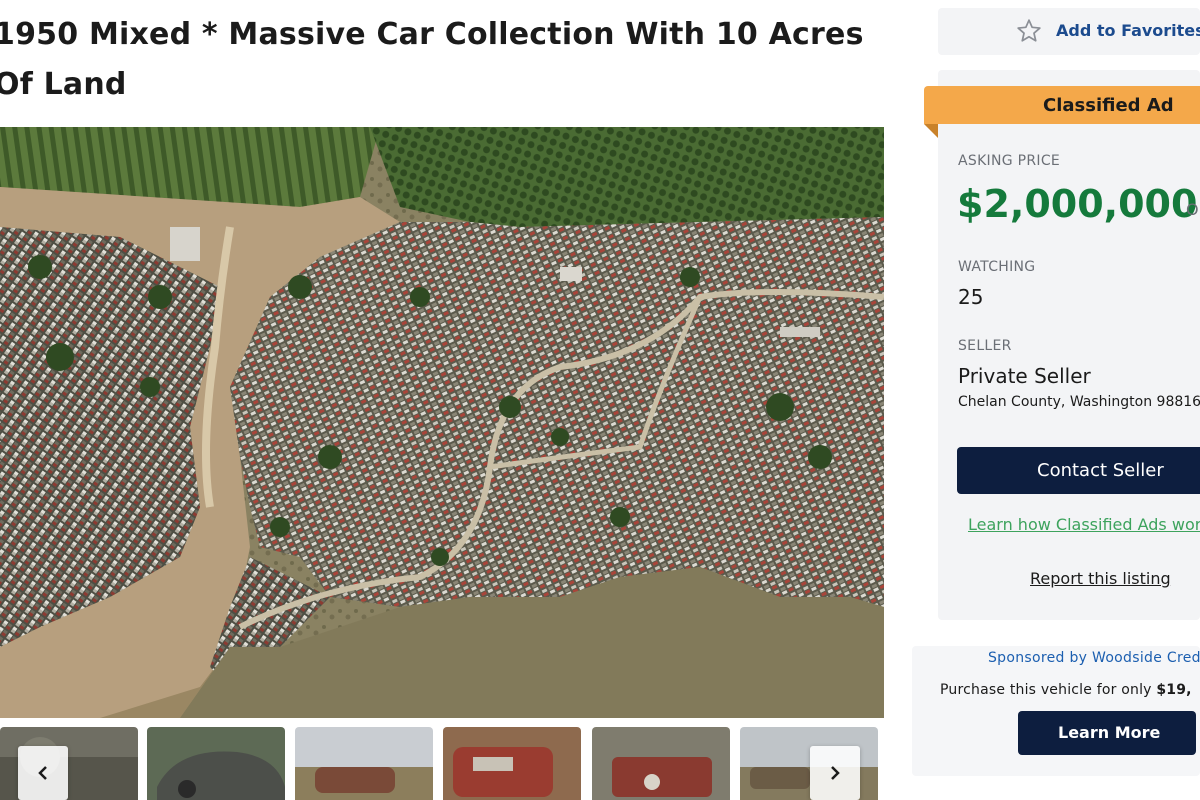  What do you see at coordinates (971, 297) in the screenshot?
I see `watching-count: 25` at bounding box center [971, 297].